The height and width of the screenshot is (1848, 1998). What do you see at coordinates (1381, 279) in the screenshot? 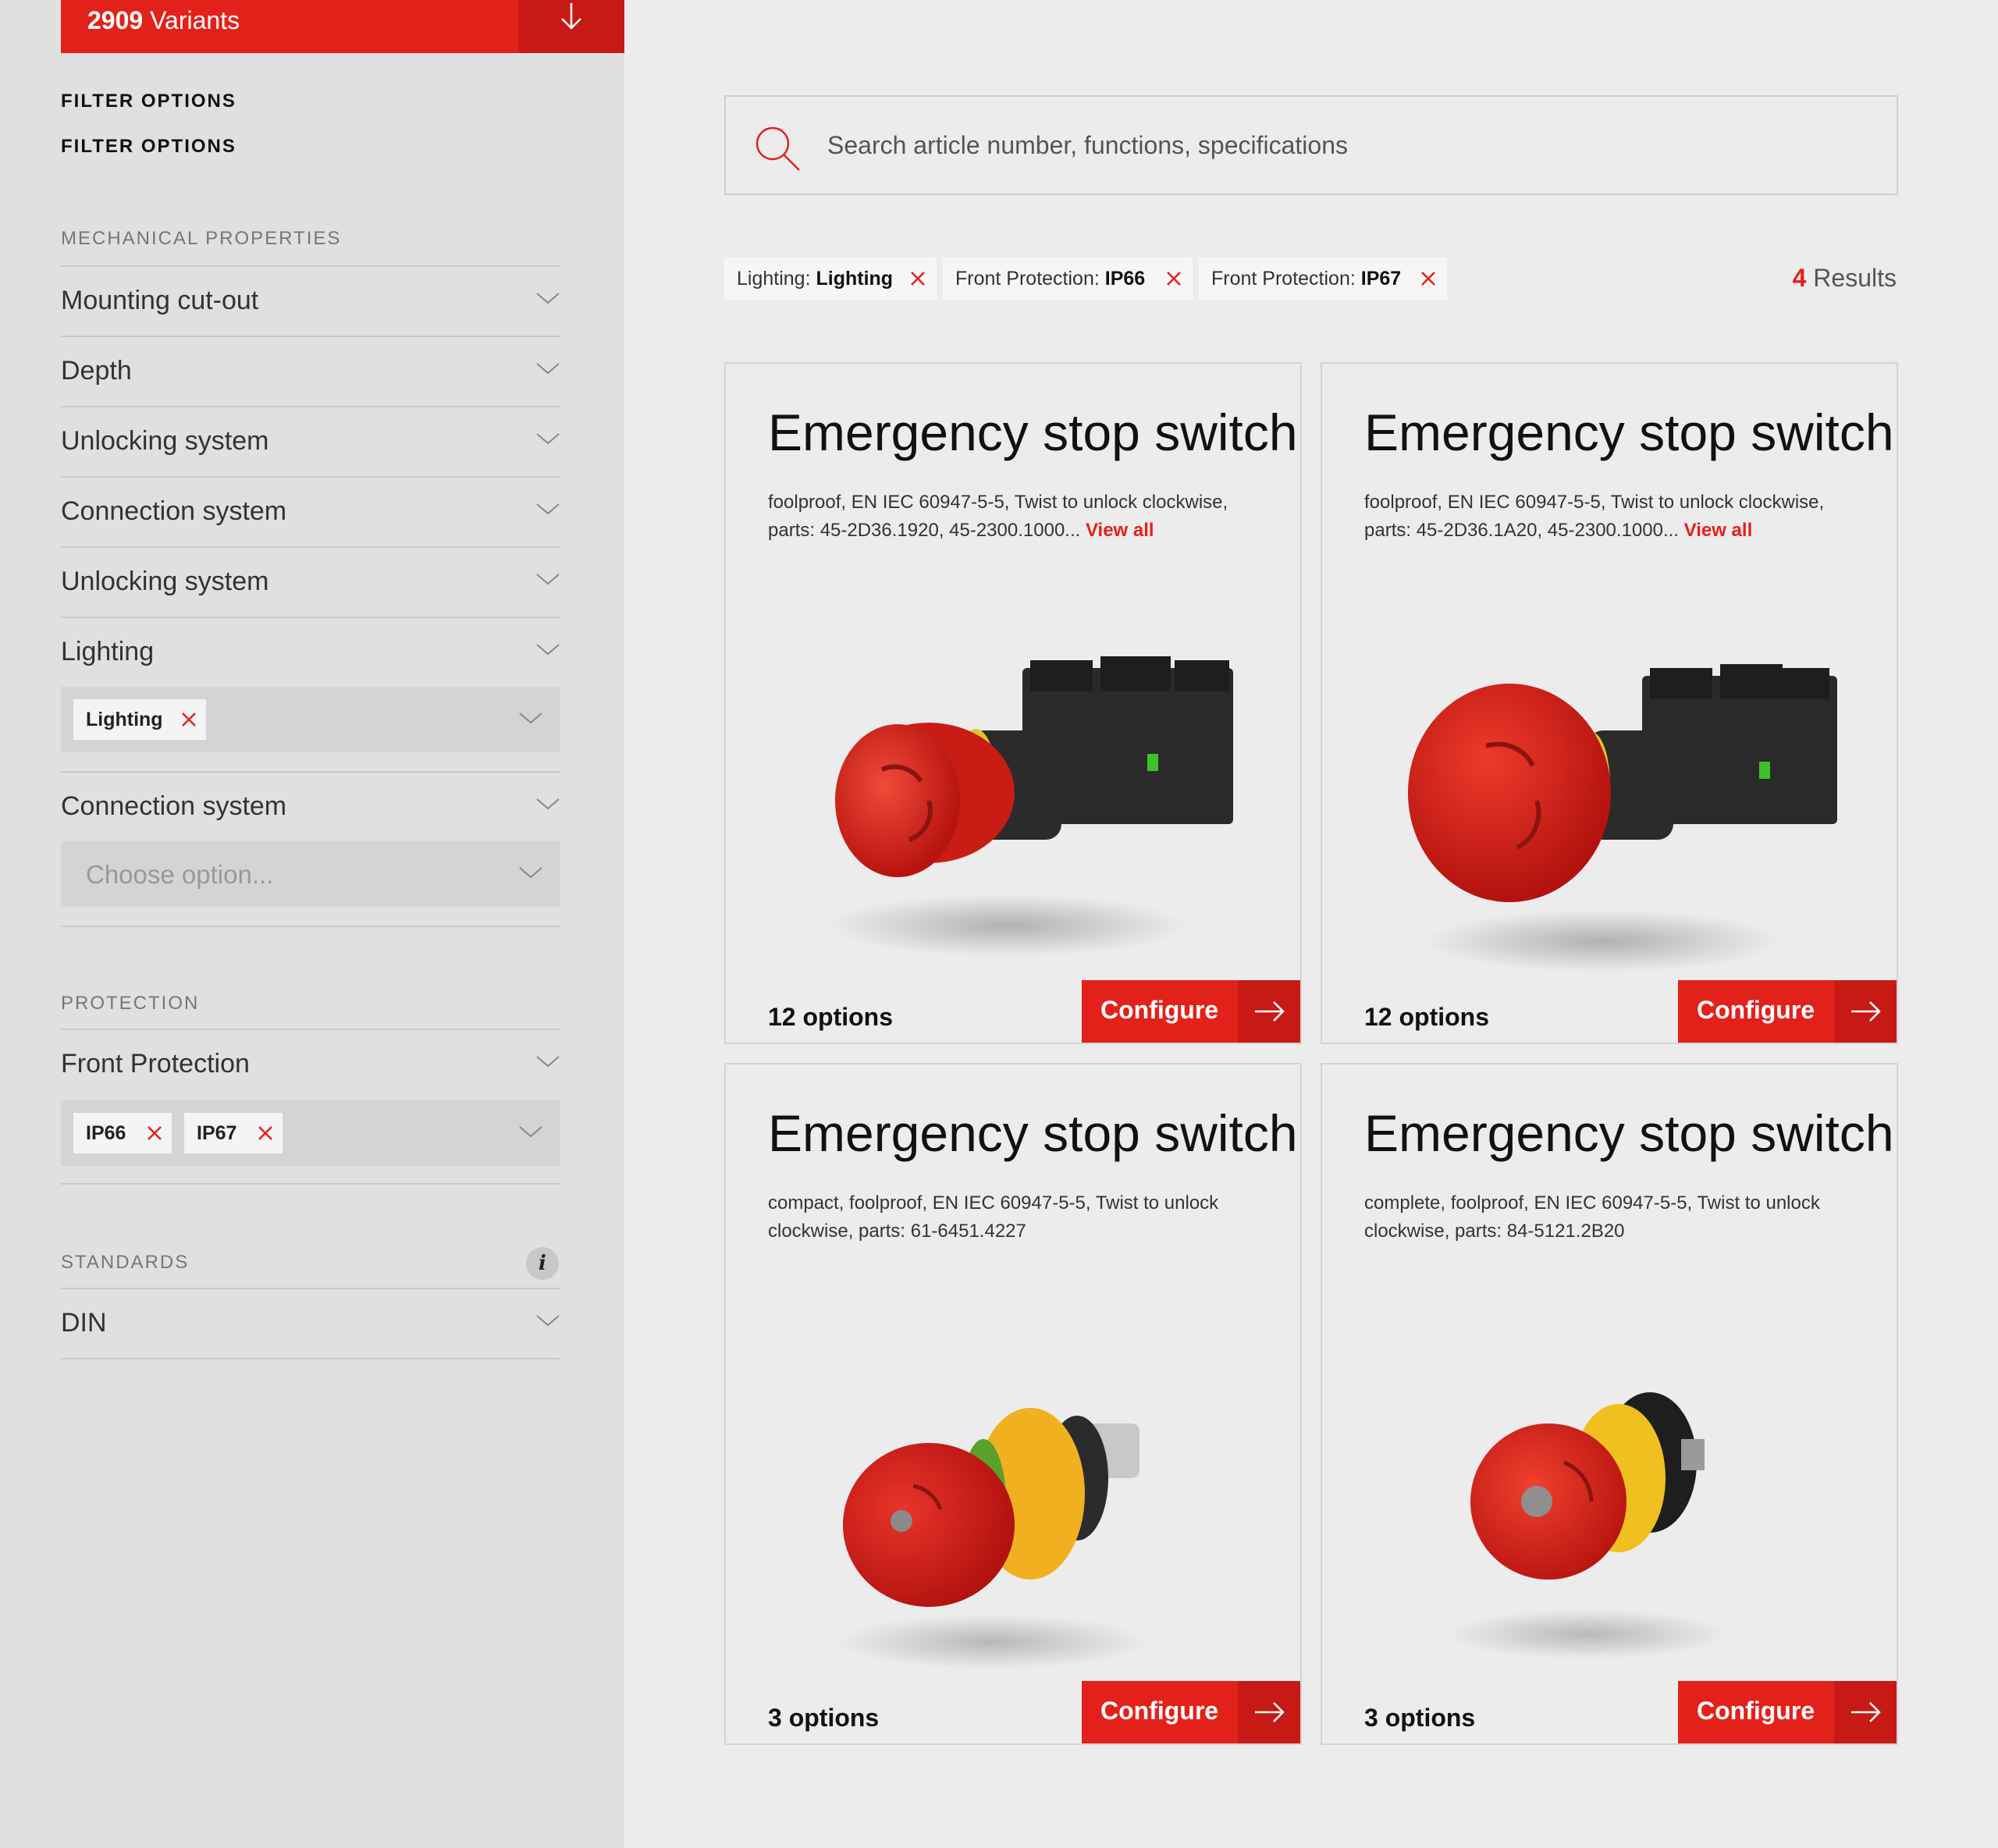
I see `tag-value: IP67` at bounding box center [1381, 279].